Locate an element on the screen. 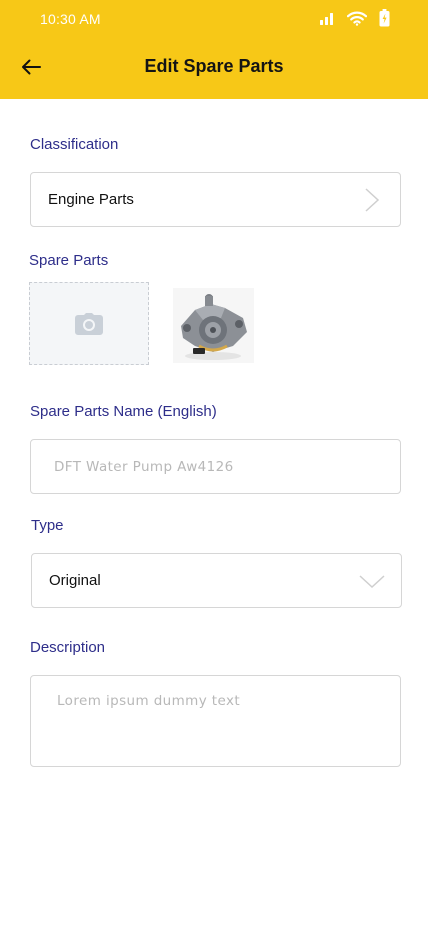 The height and width of the screenshot is (926, 428). type-label: Type is located at coordinates (47, 525).